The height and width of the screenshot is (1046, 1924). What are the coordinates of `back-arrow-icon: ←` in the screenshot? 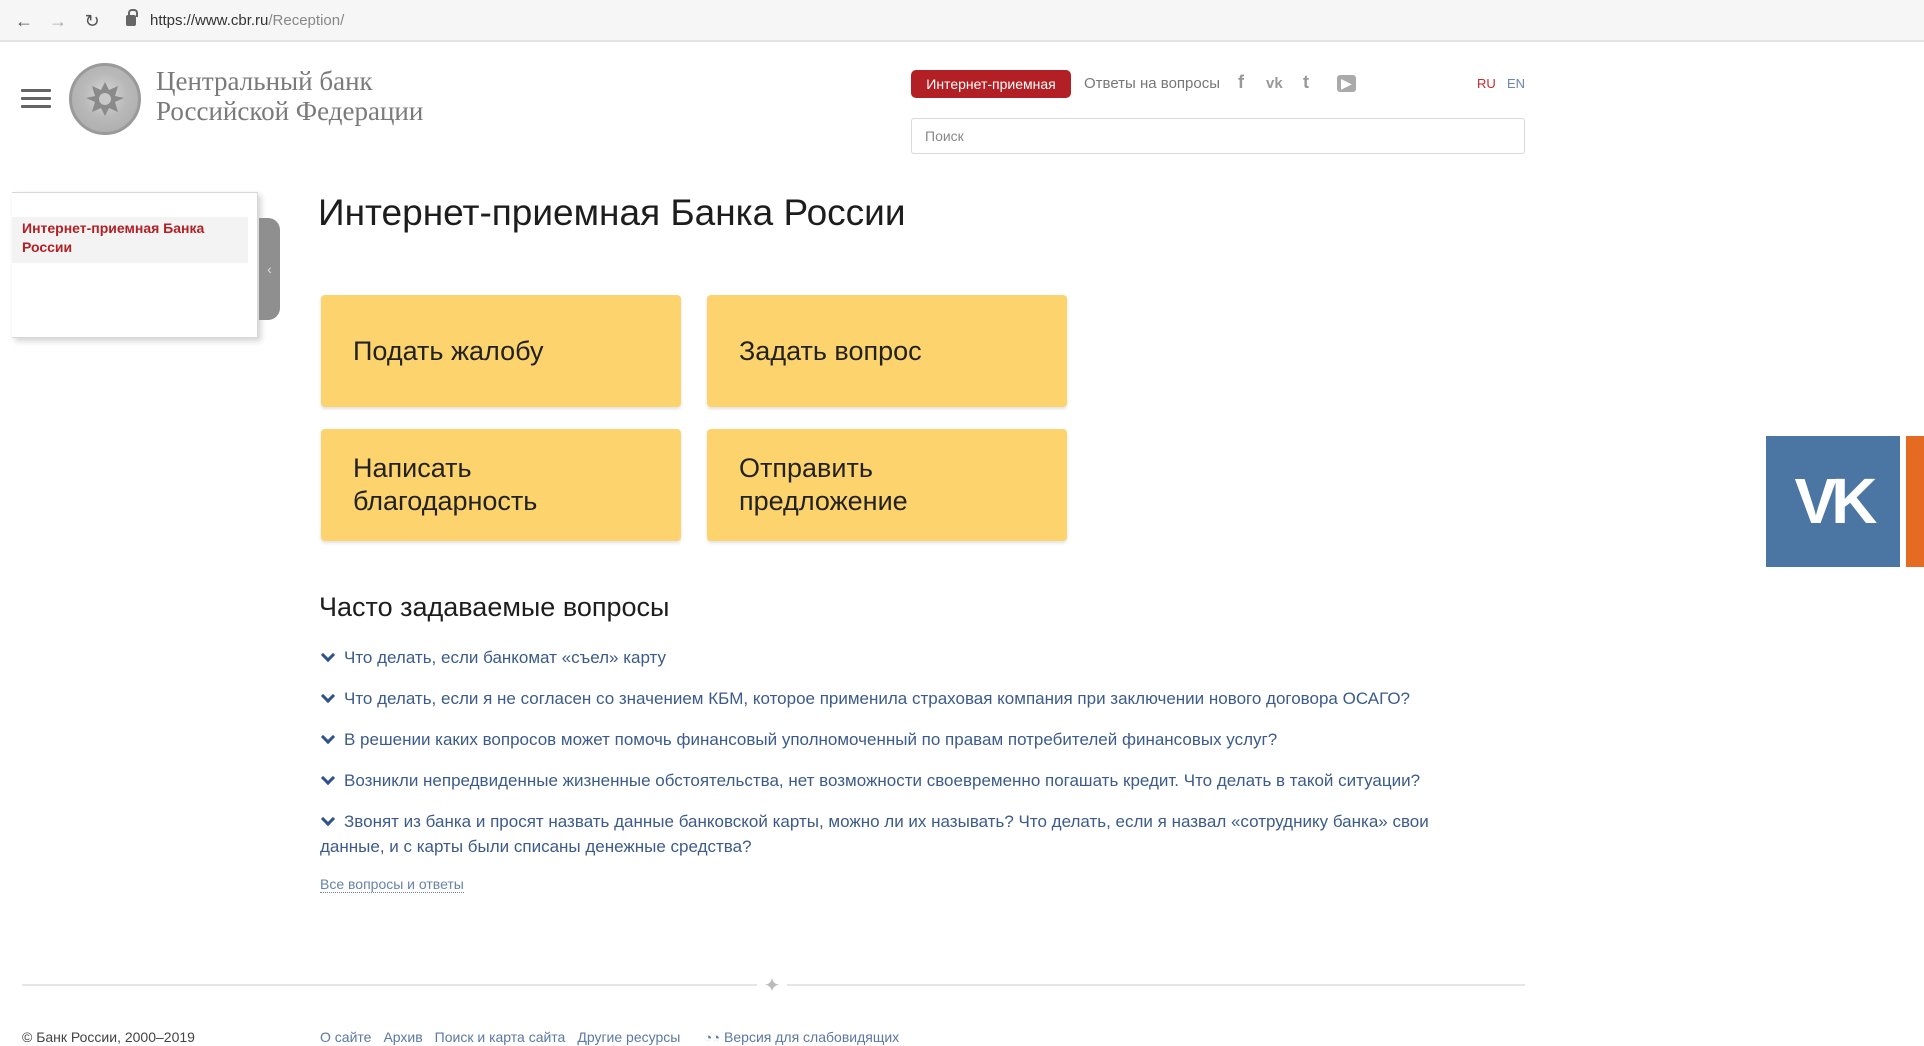 It's located at (24, 21).